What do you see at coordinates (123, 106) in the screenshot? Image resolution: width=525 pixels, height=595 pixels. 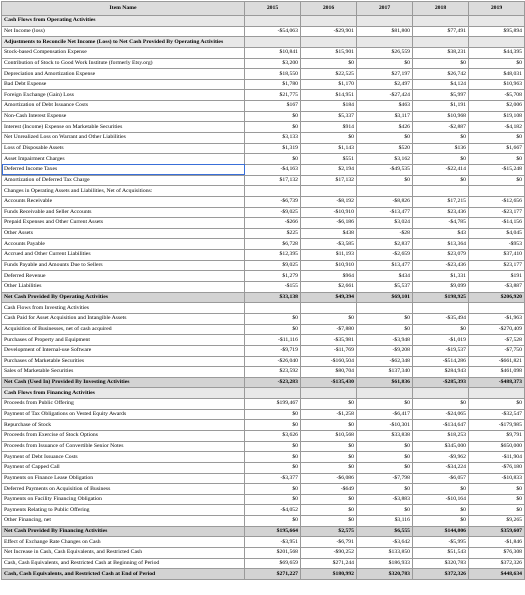 I see `row-label: Amortization of Debt Issuance Costs` at bounding box center [123, 106].